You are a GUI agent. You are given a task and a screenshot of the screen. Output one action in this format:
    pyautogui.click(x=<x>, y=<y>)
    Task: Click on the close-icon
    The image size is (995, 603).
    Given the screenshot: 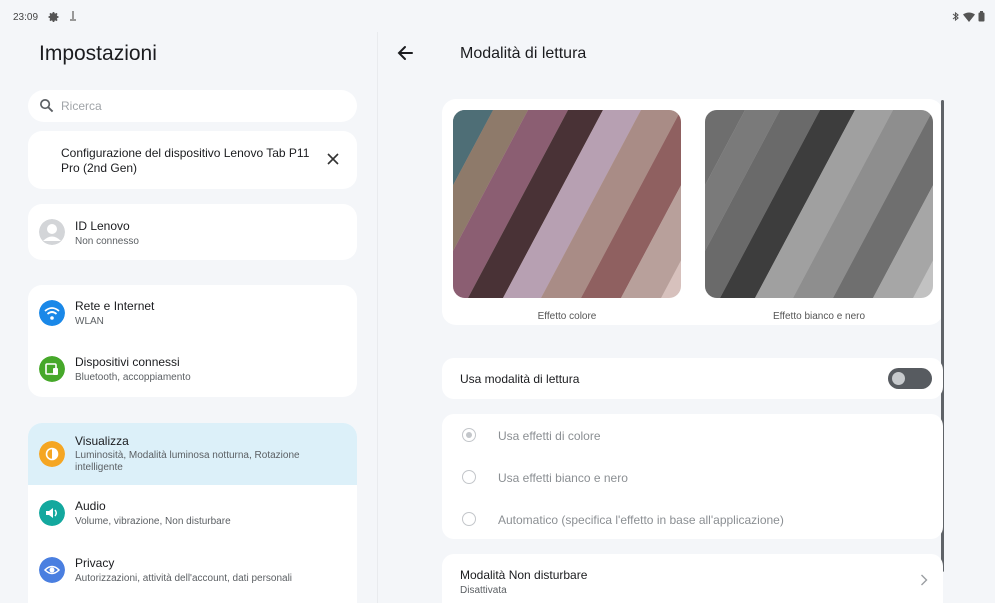 What is the action you would take?
    pyautogui.click(x=333, y=159)
    